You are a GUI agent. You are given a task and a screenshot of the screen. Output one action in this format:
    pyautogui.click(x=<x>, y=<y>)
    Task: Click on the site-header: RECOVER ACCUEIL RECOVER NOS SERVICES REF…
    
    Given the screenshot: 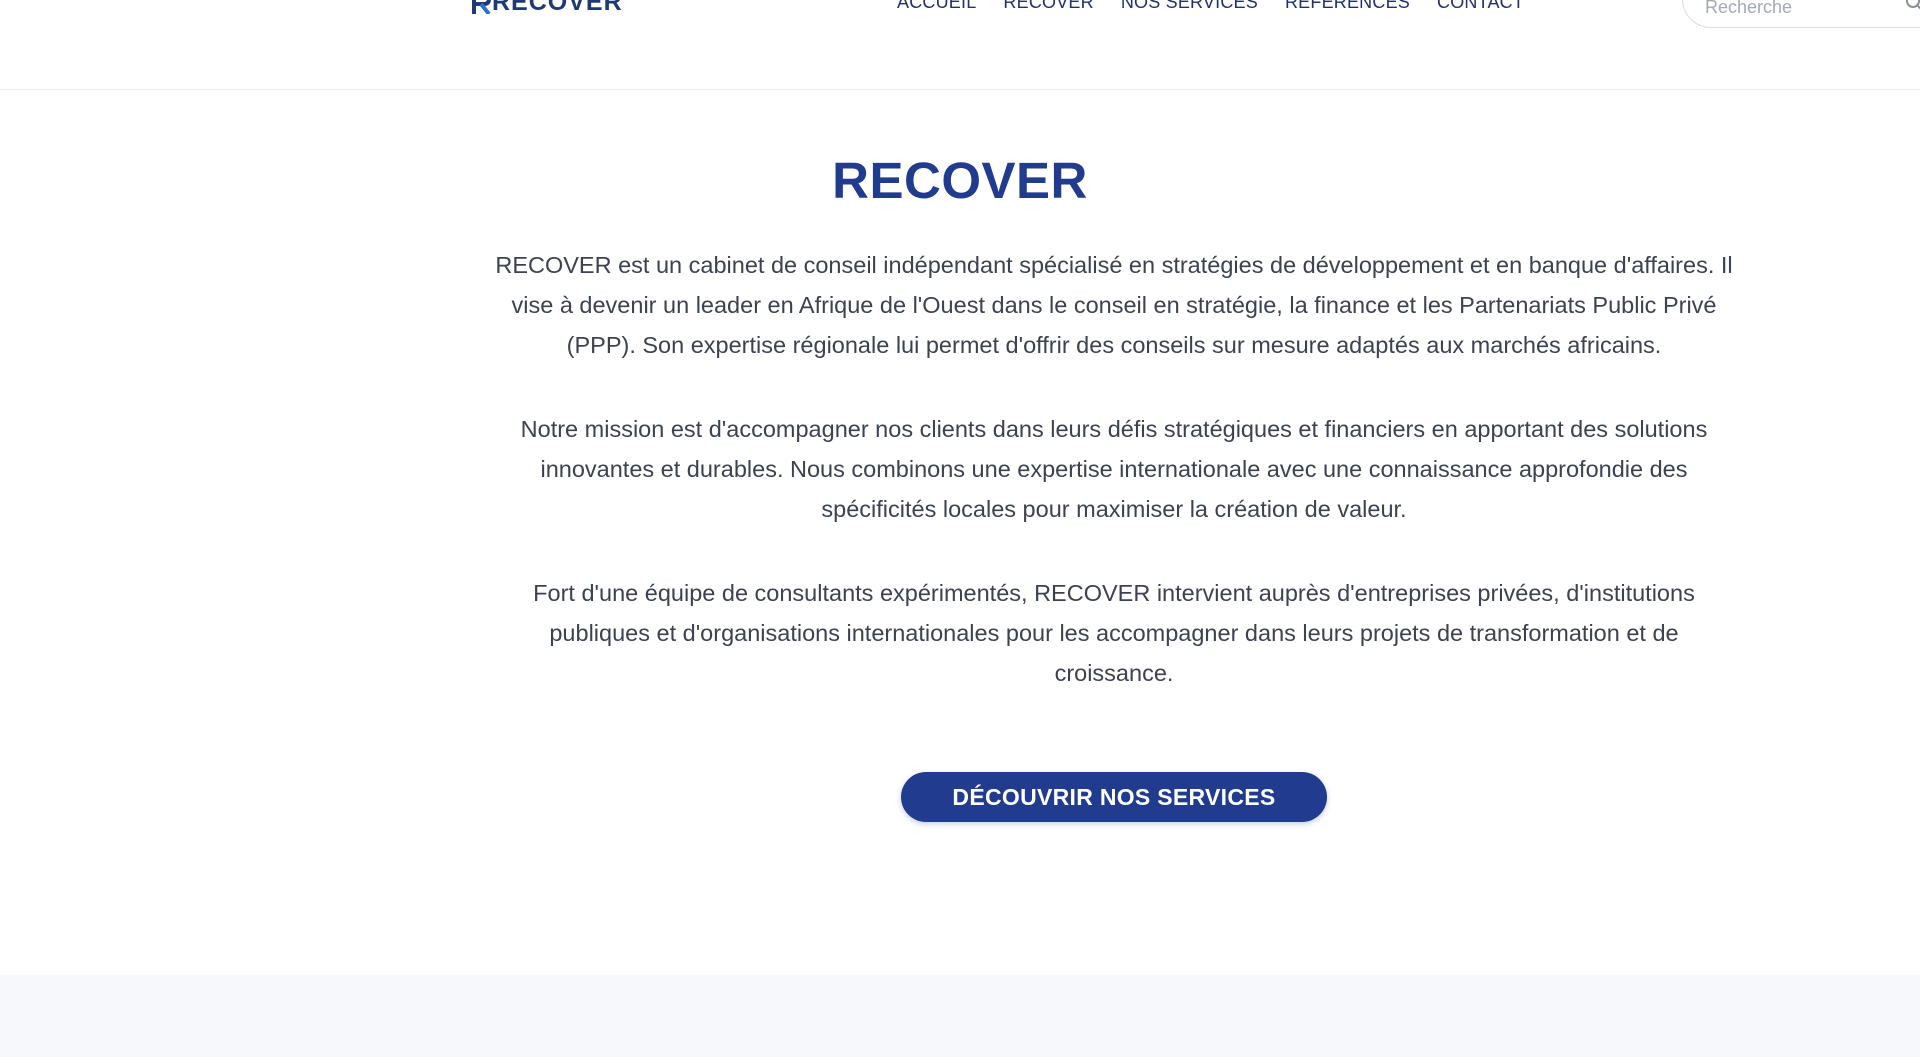 What is the action you would take?
    pyautogui.click(x=960, y=45)
    